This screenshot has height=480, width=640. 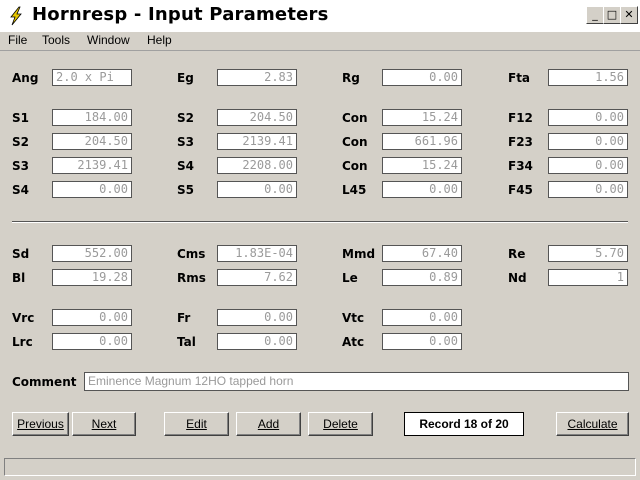 I want to click on maximize-button: □, so click(x=612, y=15).